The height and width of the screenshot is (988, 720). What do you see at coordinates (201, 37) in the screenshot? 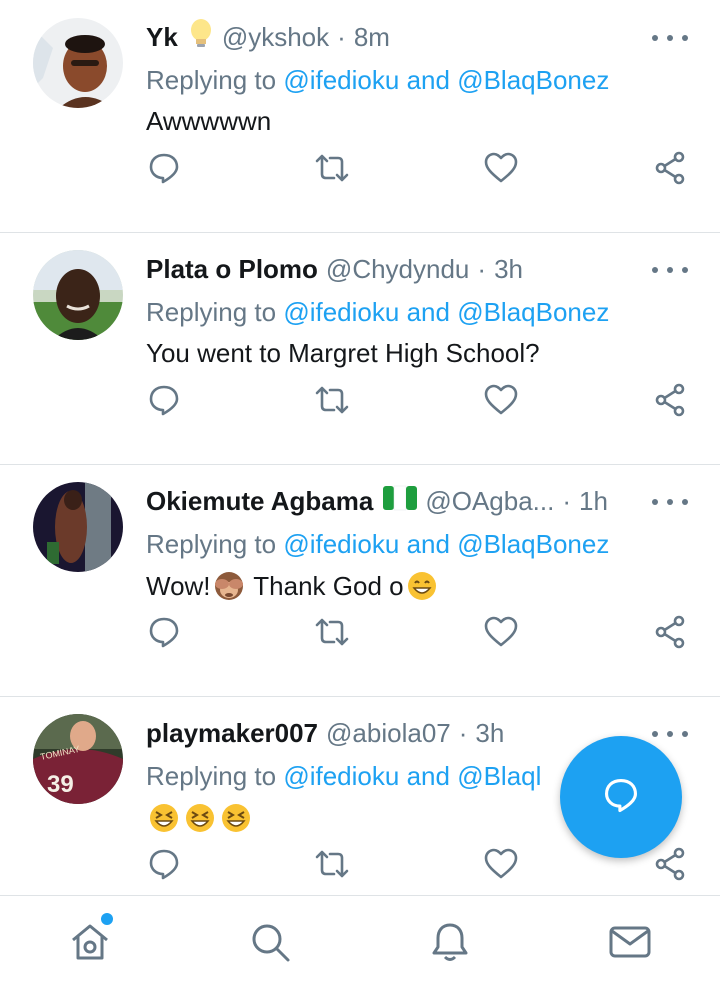
I see `lightbulb-badge-icon` at bounding box center [201, 37].